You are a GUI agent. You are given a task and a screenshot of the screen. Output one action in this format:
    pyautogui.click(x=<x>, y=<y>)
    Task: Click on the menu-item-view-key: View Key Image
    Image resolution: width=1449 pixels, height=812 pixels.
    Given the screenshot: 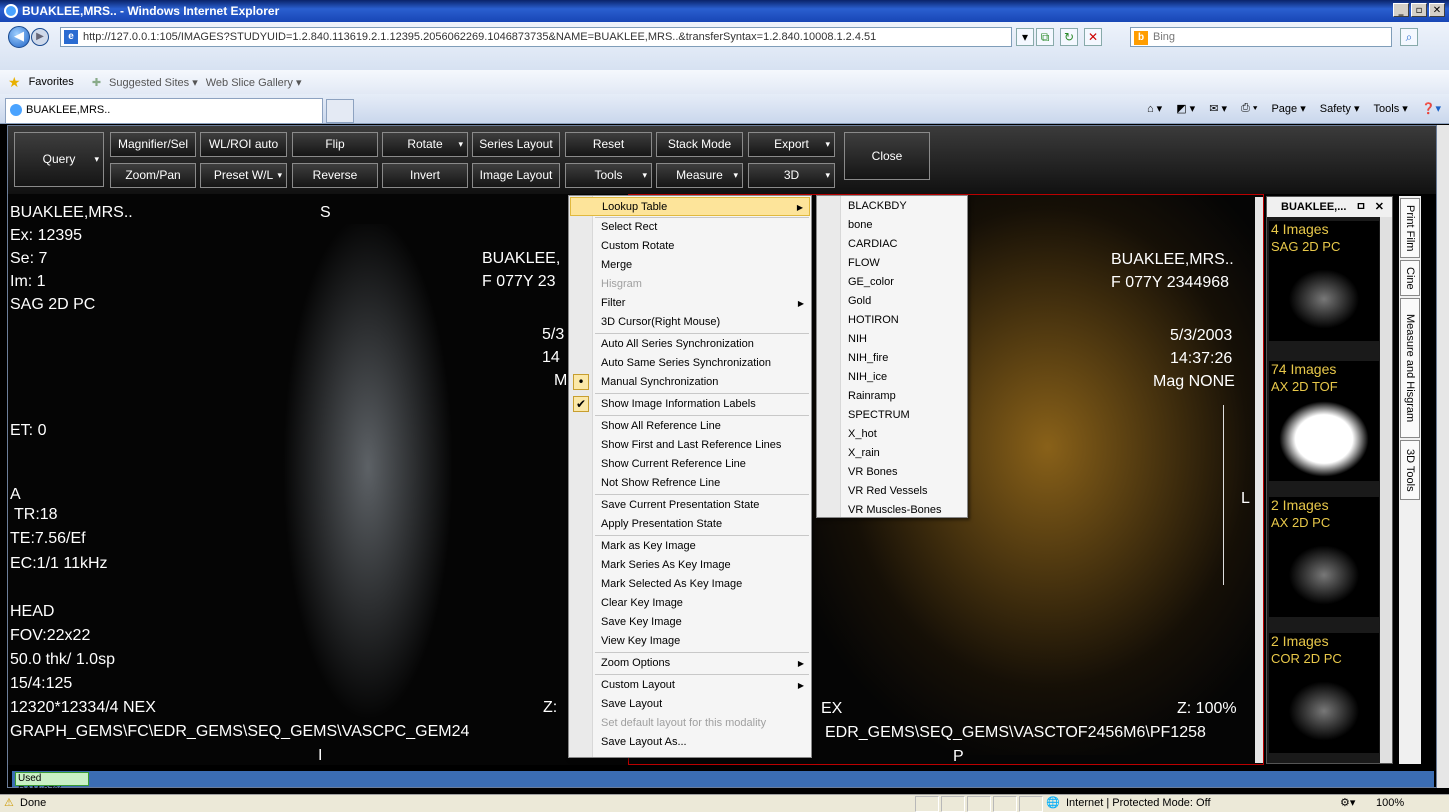 What is the action you would take?
    pyautogui.click(x=690, y=641)
    